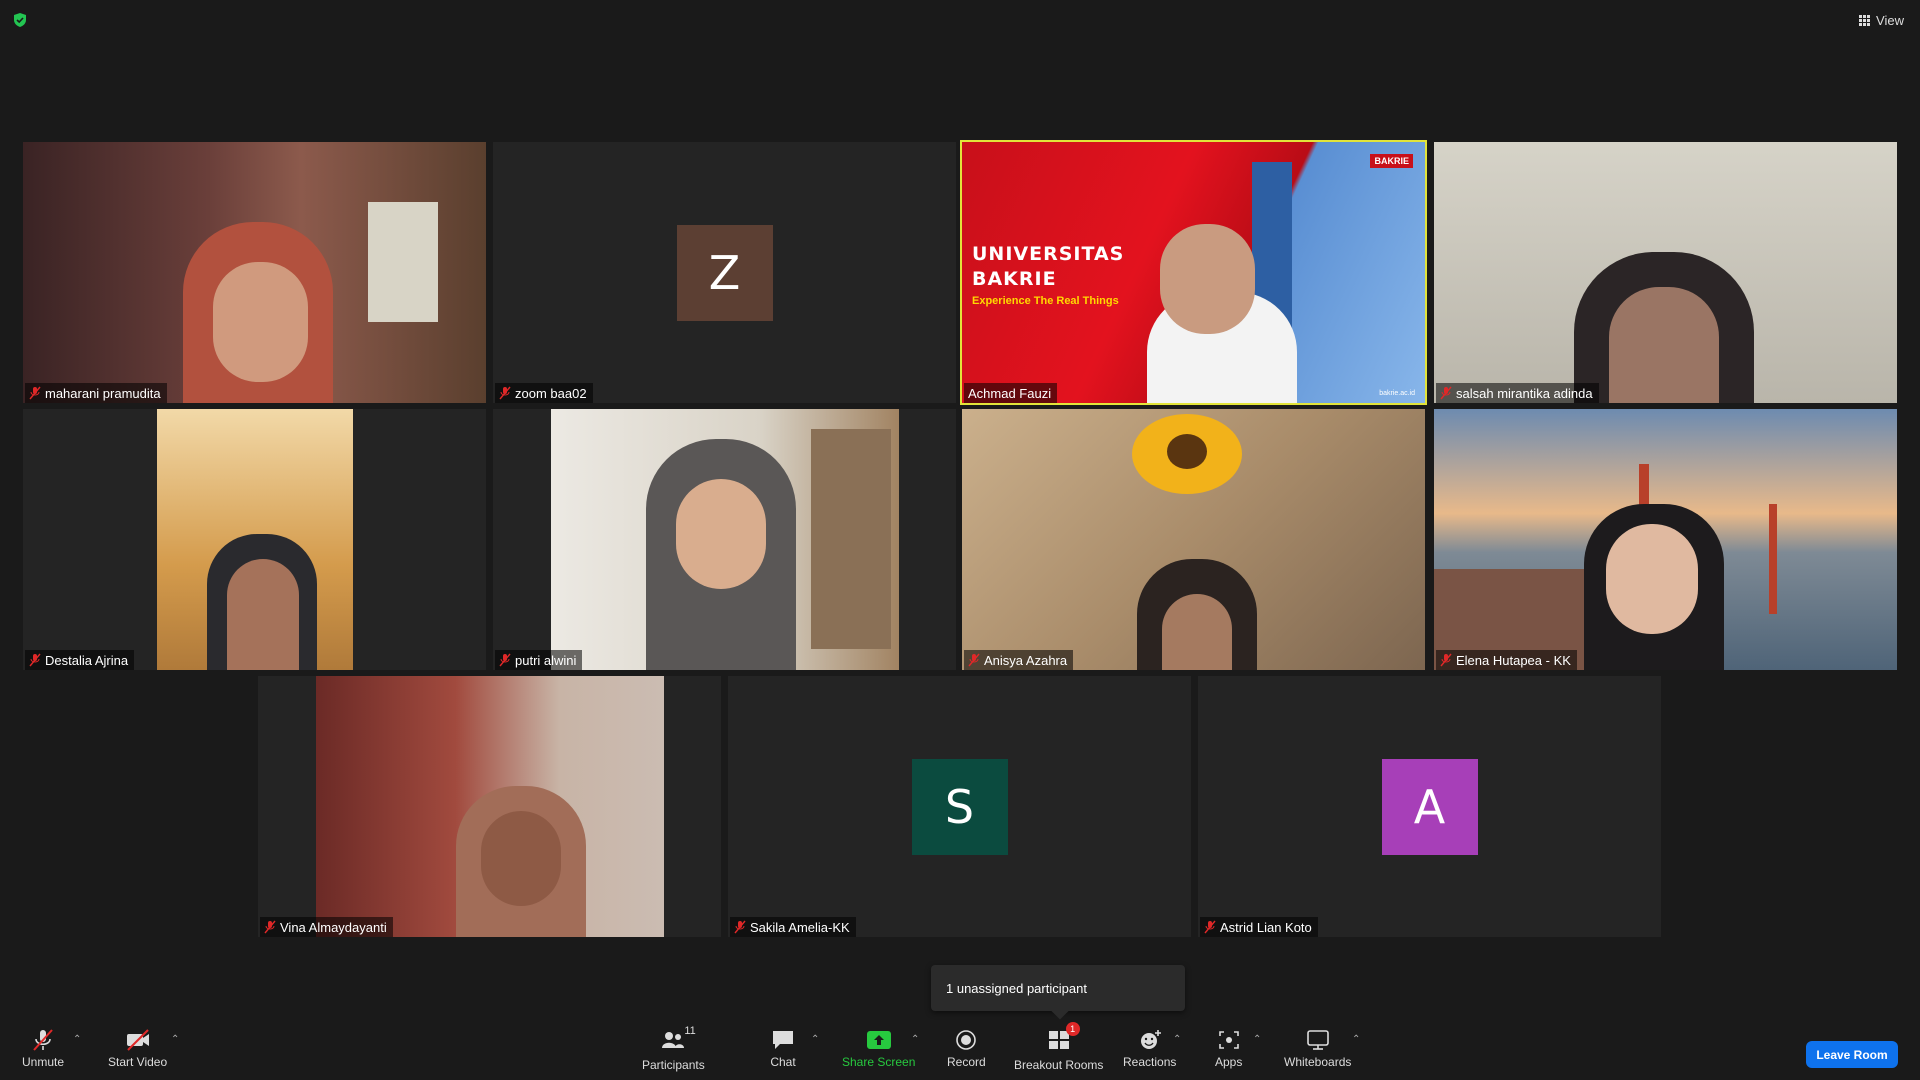 The height and width of the screenshot is (1080, 1920). Describe the element at coordinates (1852, 1054) in the screenshot. I see `leave-room-button: Leave Room` at that location.